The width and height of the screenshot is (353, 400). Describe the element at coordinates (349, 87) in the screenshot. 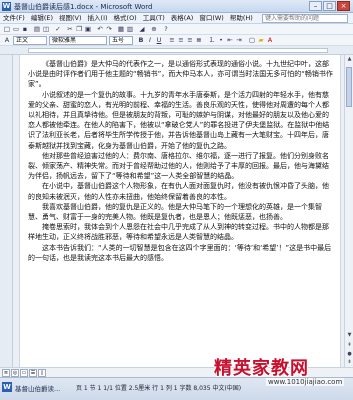

I see `scroll-thumb` at that location.